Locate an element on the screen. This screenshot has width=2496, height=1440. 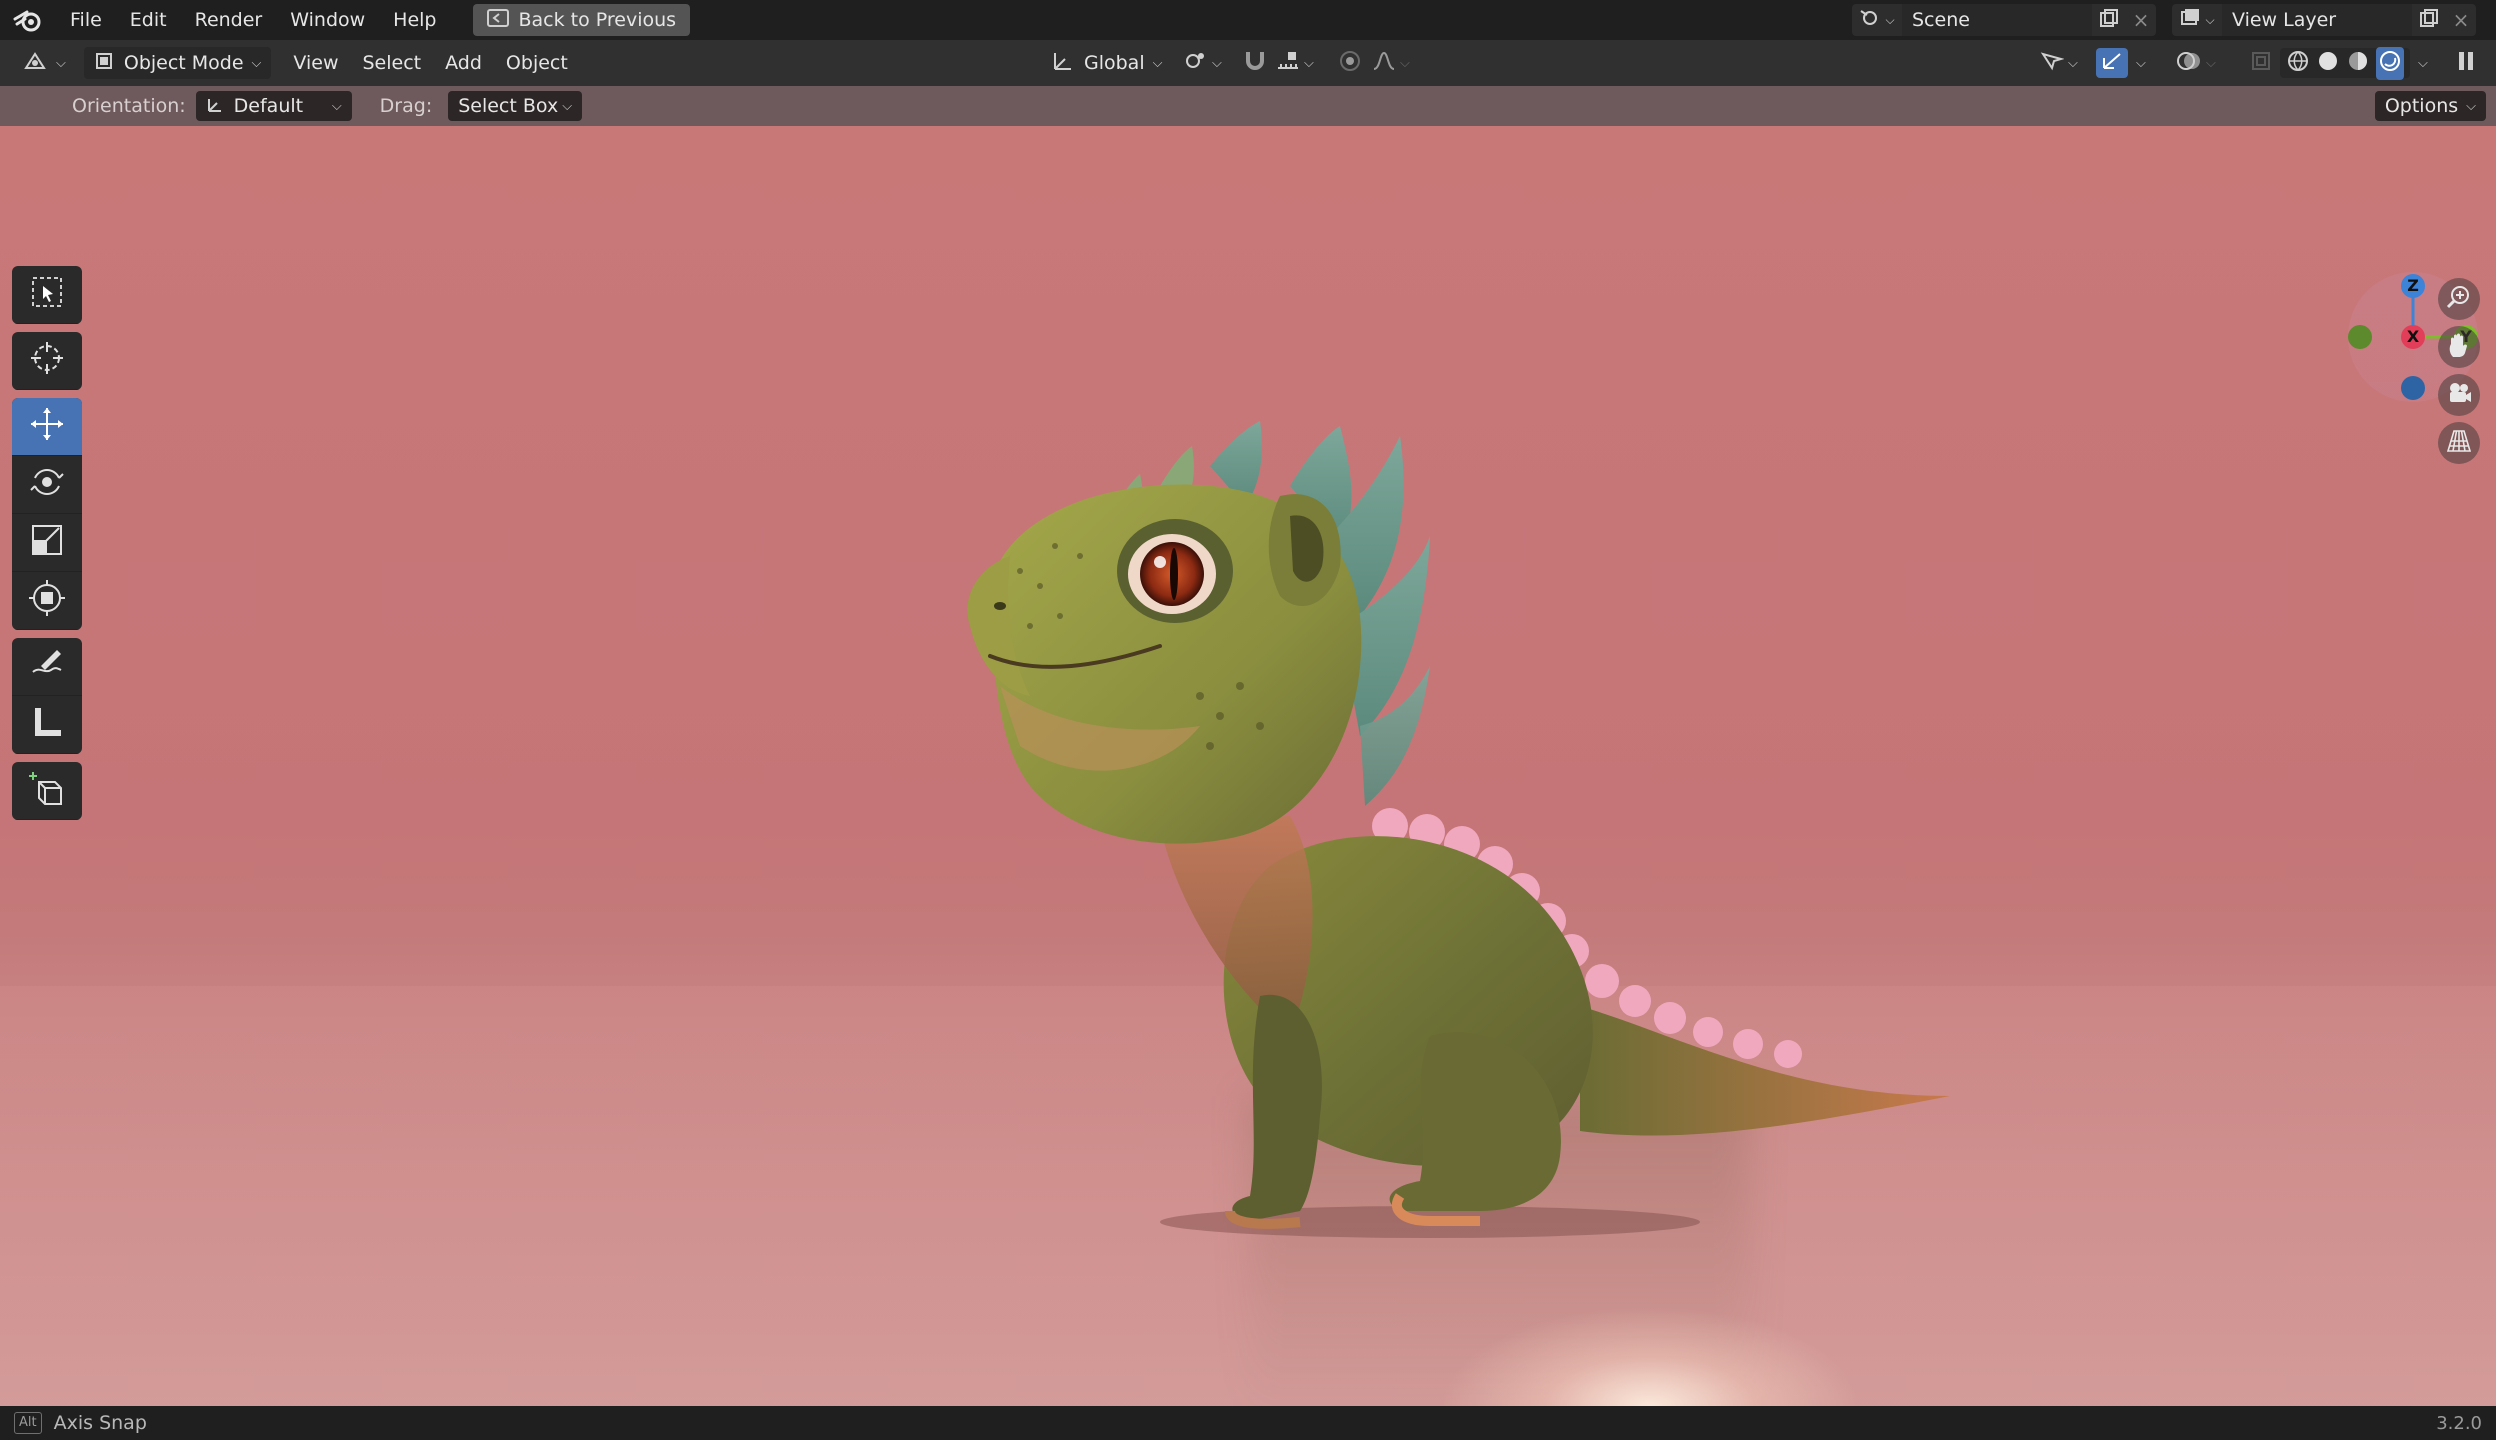
view-layer-name-field: View Layer is located at coordinates (2317, 20).